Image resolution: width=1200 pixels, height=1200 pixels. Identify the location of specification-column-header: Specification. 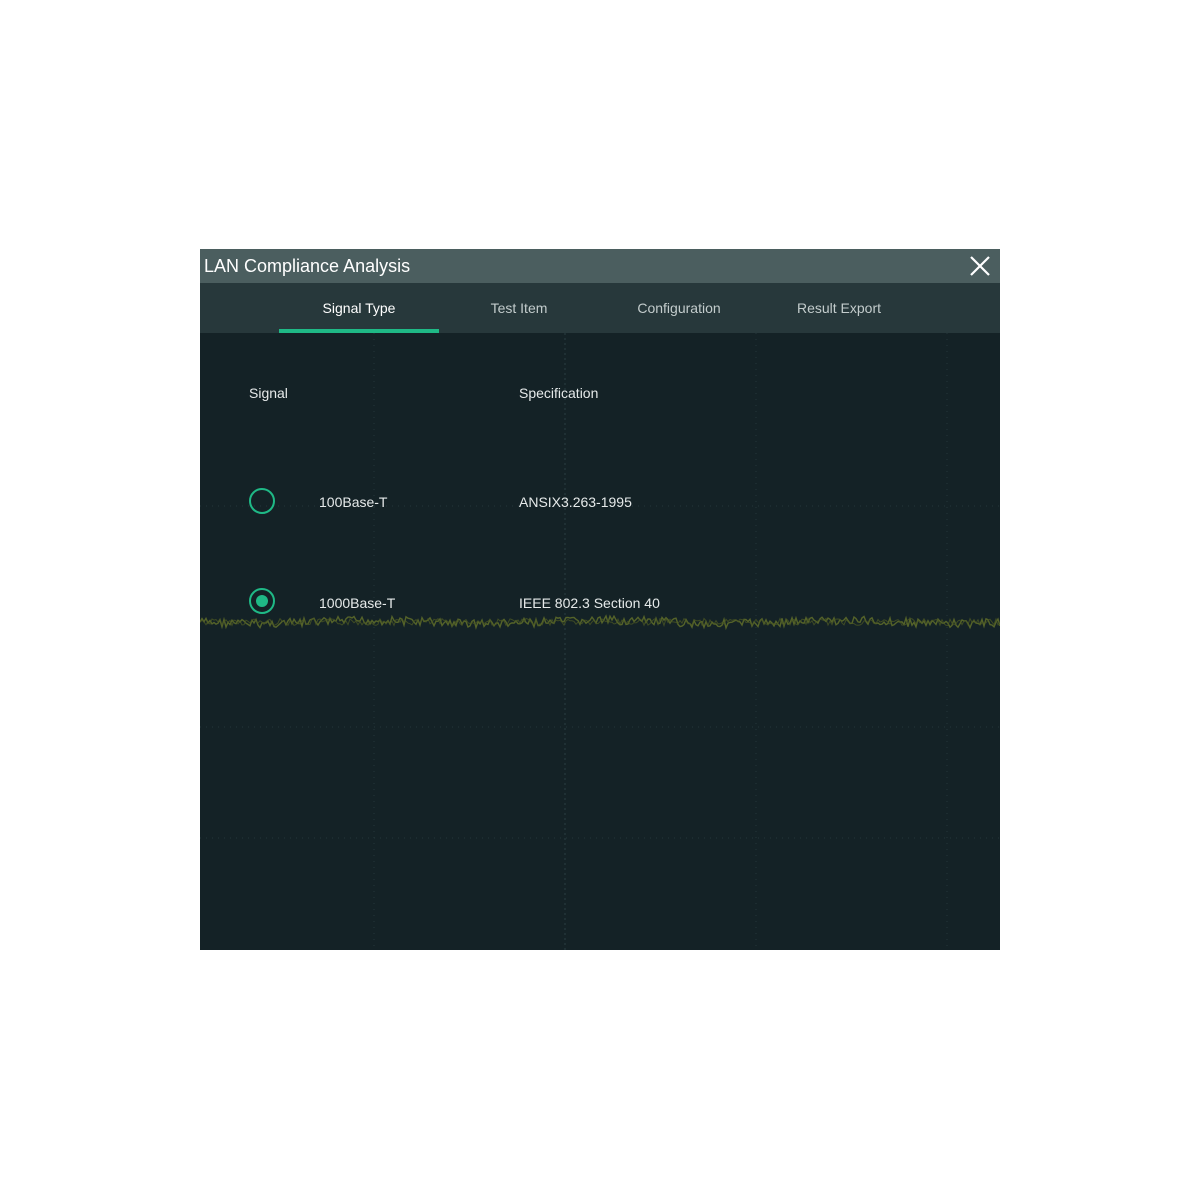
(559, 393).